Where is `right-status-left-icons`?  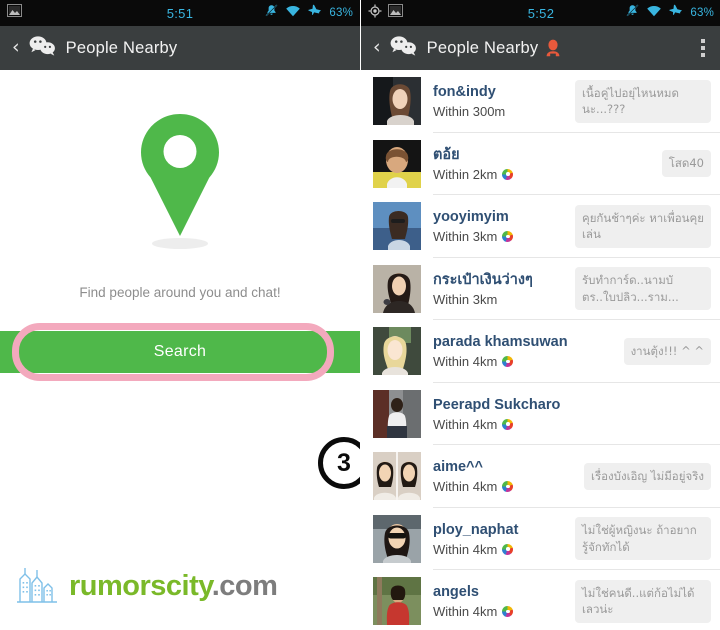
right-status-left-icons is located at coordinates (385, 13).